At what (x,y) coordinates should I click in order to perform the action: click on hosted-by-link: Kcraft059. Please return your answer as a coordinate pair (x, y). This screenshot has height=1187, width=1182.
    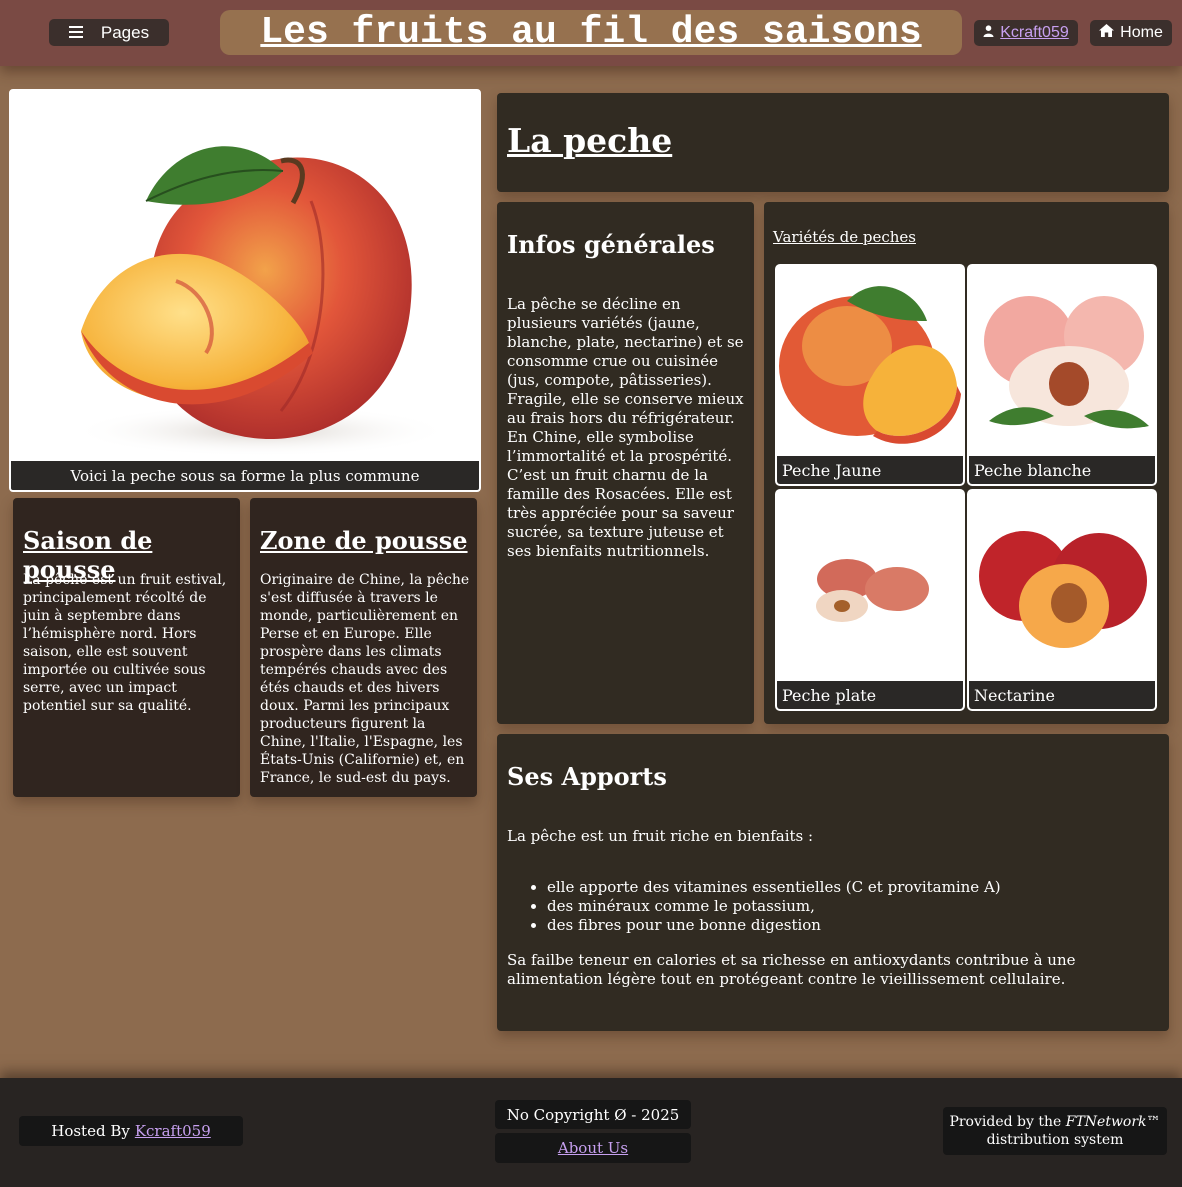
    Looking at the image, I should click on (173, 1131).